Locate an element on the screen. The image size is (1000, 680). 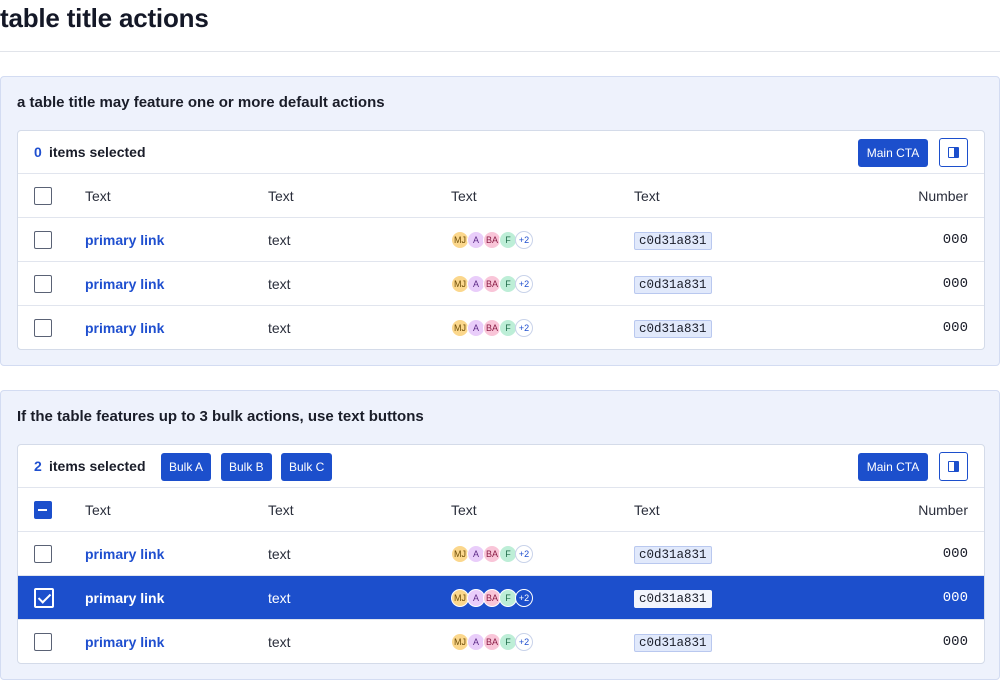
bulk-a-button: Bulk A is located at coordinates (186, 467).